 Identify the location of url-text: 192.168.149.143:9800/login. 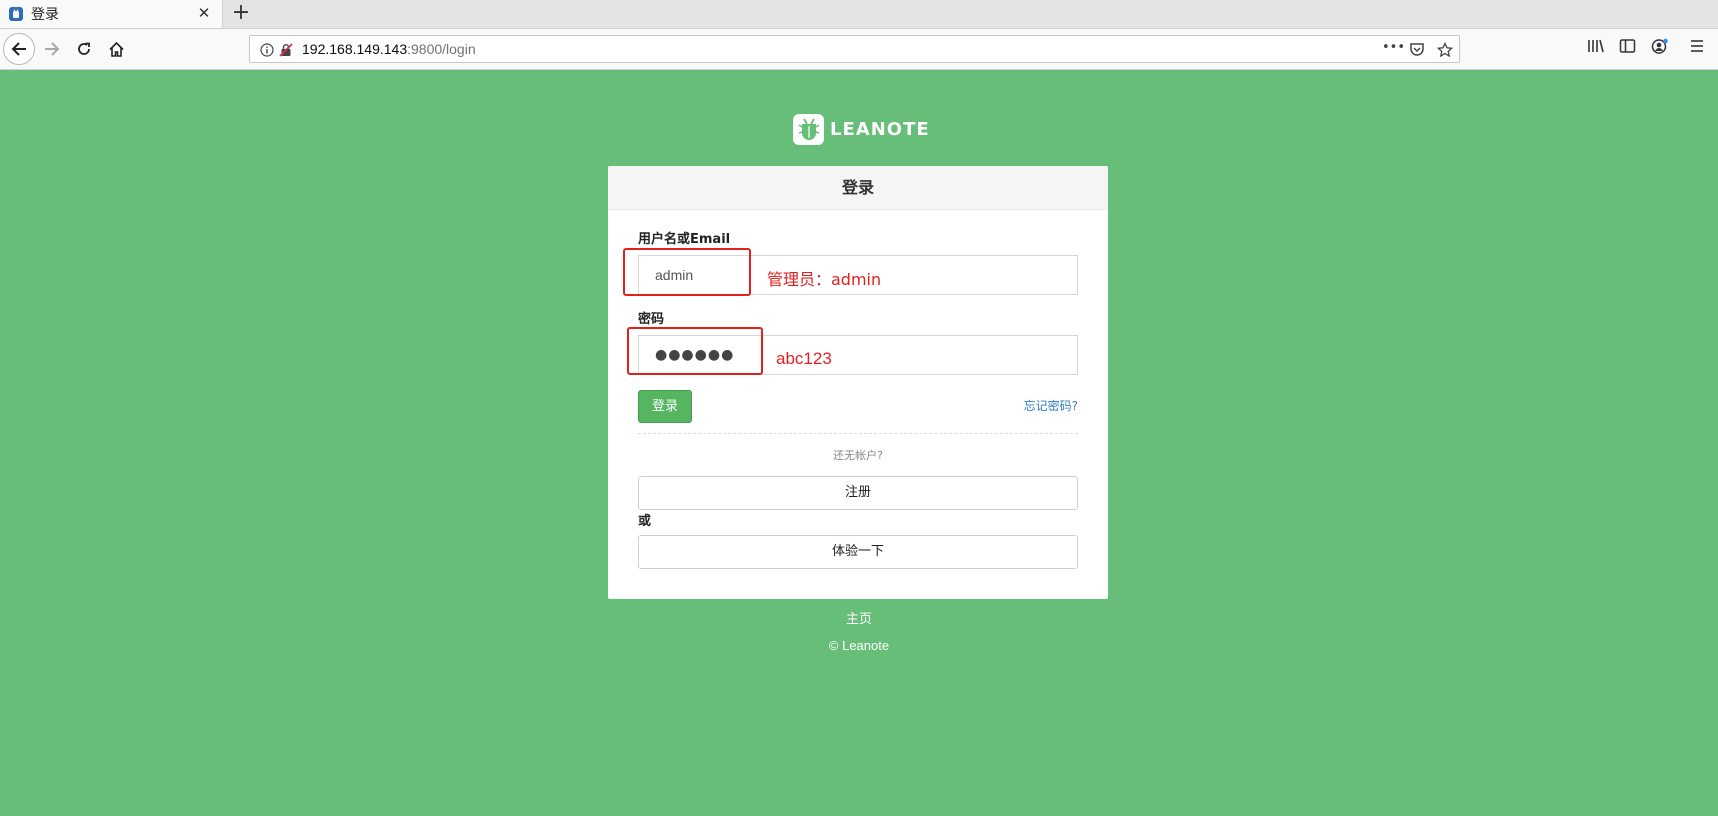
(389, 49).